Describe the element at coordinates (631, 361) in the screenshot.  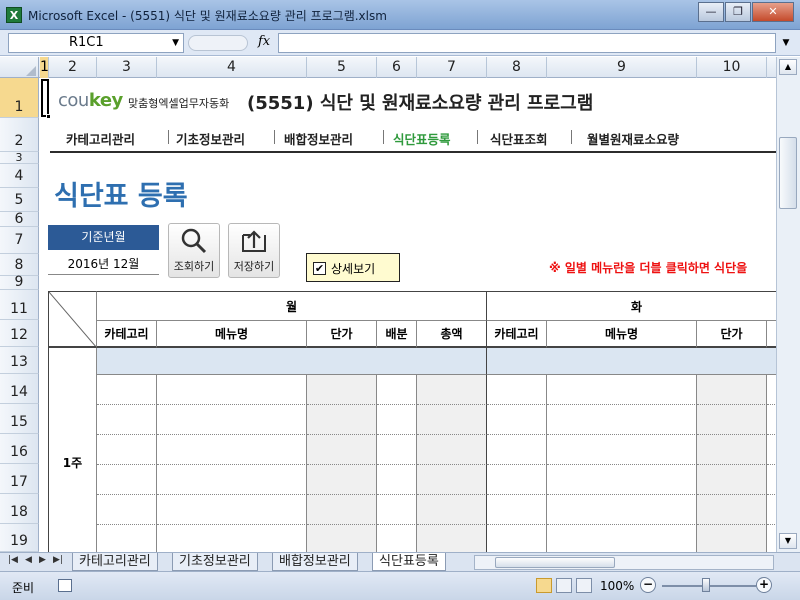
I see `week-summary-row-tue` at that location.